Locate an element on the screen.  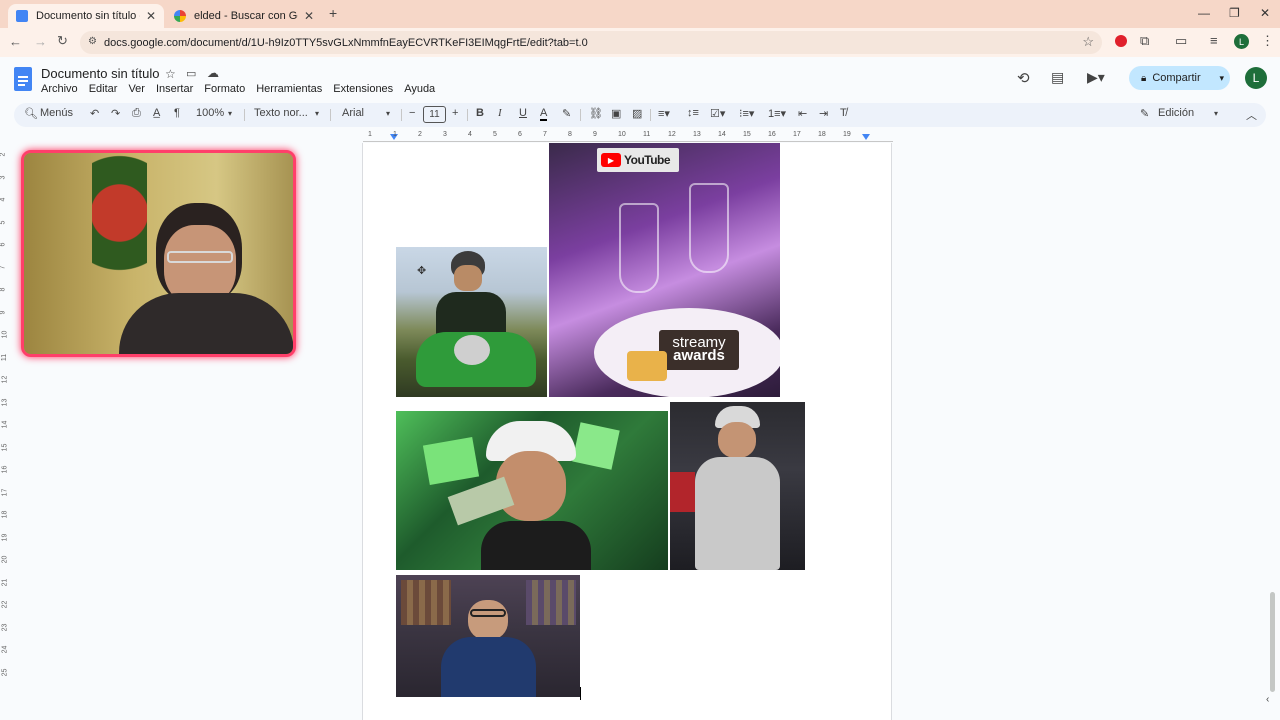
font-select: Arial is located at coordinates (353, 113).